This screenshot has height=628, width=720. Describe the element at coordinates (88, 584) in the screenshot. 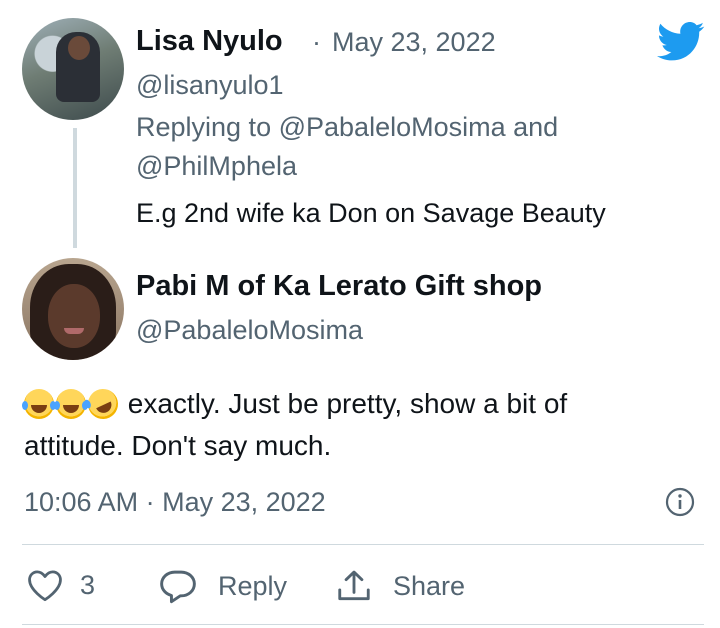

I see `like-count: 3` at that location.